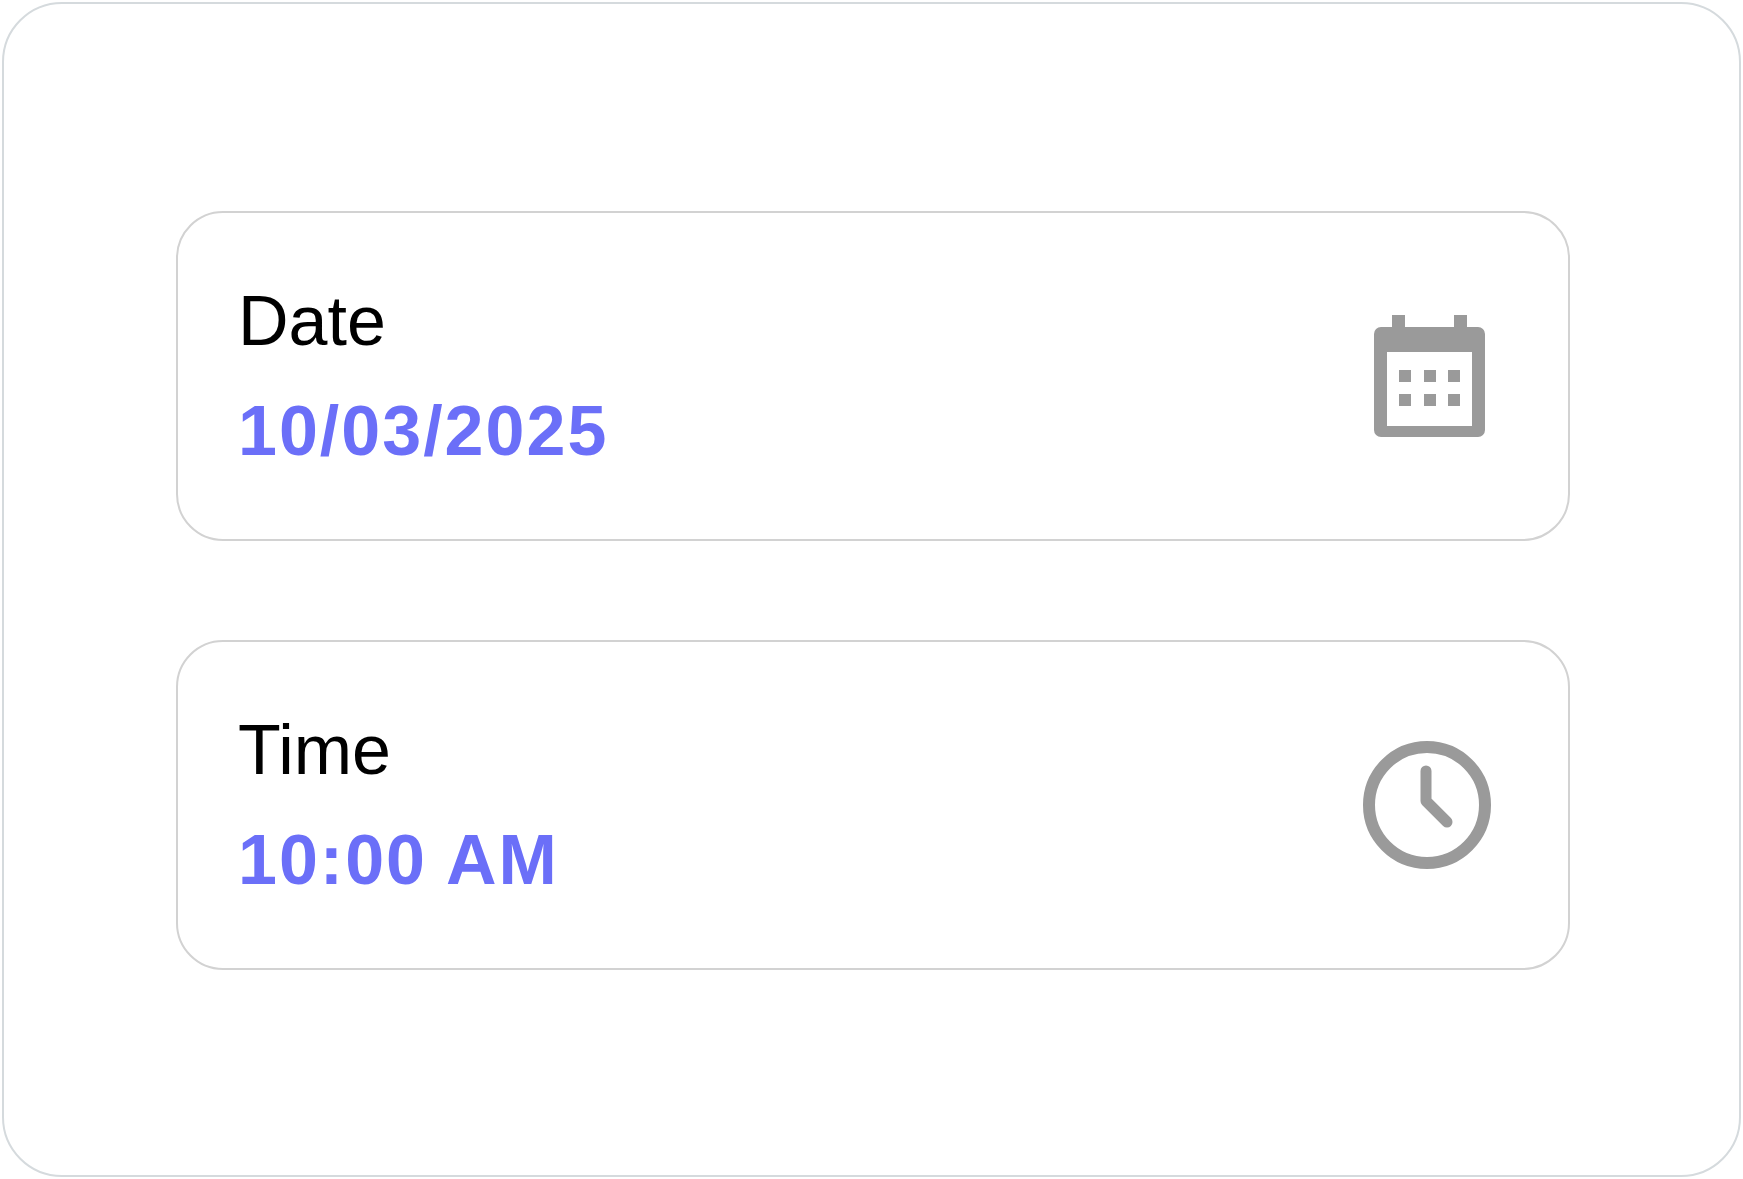 The width and height of the screenshot is (1743, 1179). Describe the element at coordinates (1429, 376) in the screenshot. I see `calendar-icon` at that location.